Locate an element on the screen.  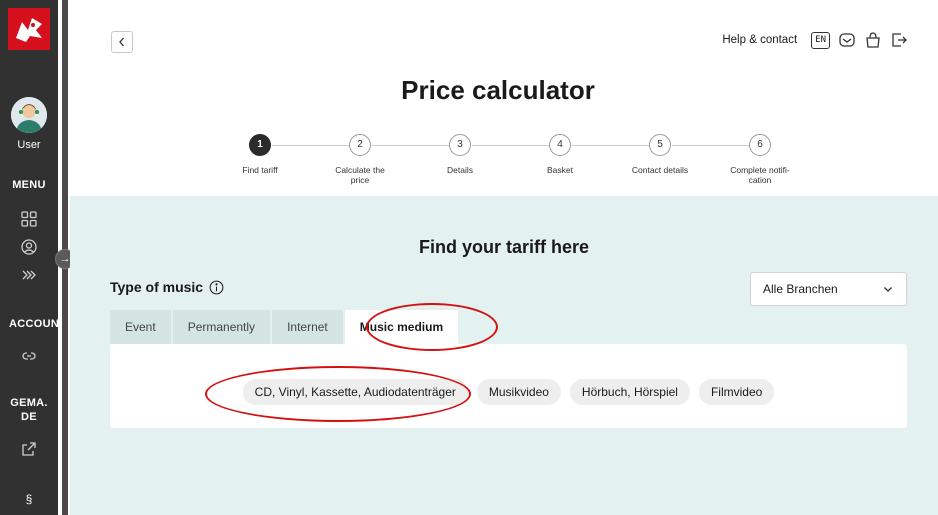
step-number: 3 is located at coordinates (460, 145).